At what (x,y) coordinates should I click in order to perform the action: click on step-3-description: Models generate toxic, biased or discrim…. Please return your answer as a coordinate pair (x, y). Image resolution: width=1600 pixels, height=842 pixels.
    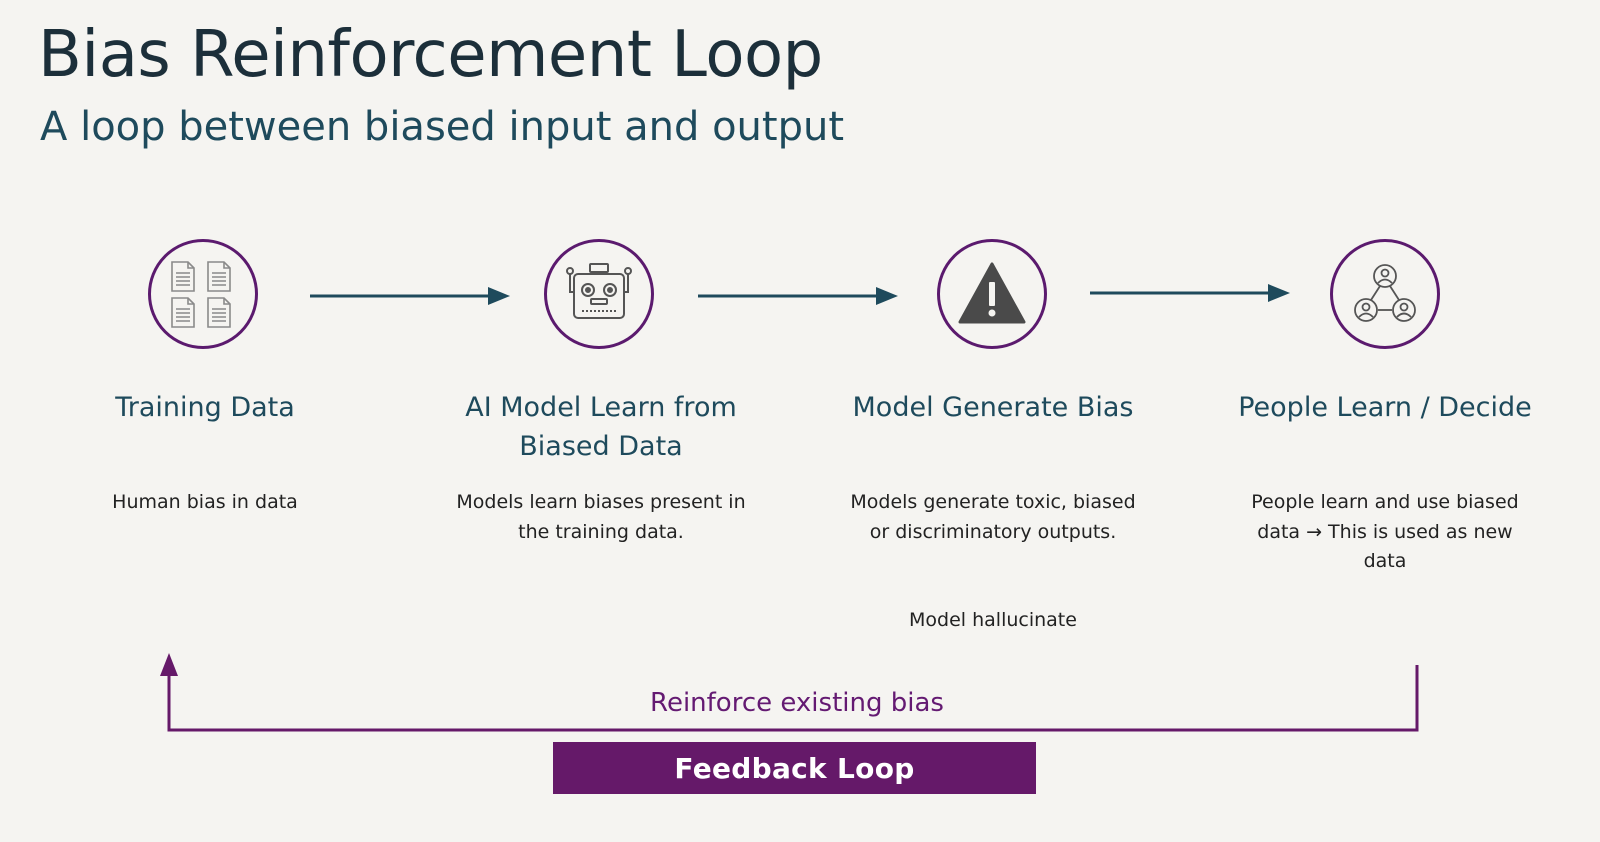
    Looking at the image, I should click on (993, 517).